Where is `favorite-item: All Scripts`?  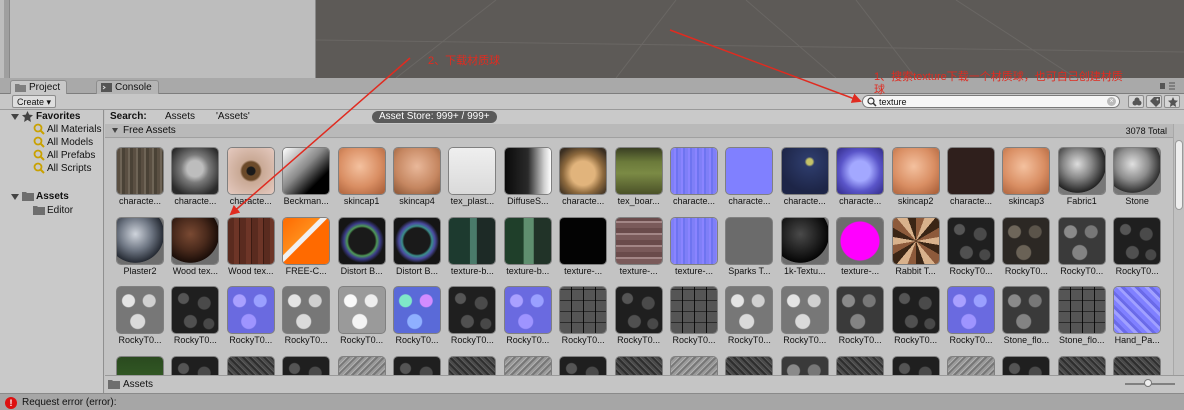
favorite-item: All Scripts is located at coordinates (69, 168).